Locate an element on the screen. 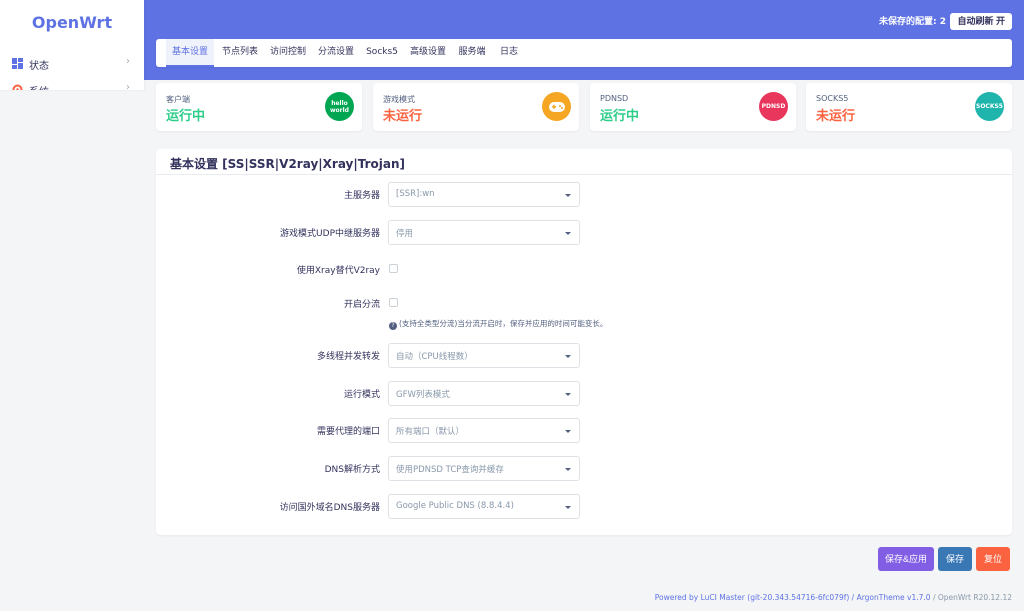 This screenshot has height=611, width=1024. select-value: Google Public DNS (8.8.4.4) is located at coordinates (455, 506).